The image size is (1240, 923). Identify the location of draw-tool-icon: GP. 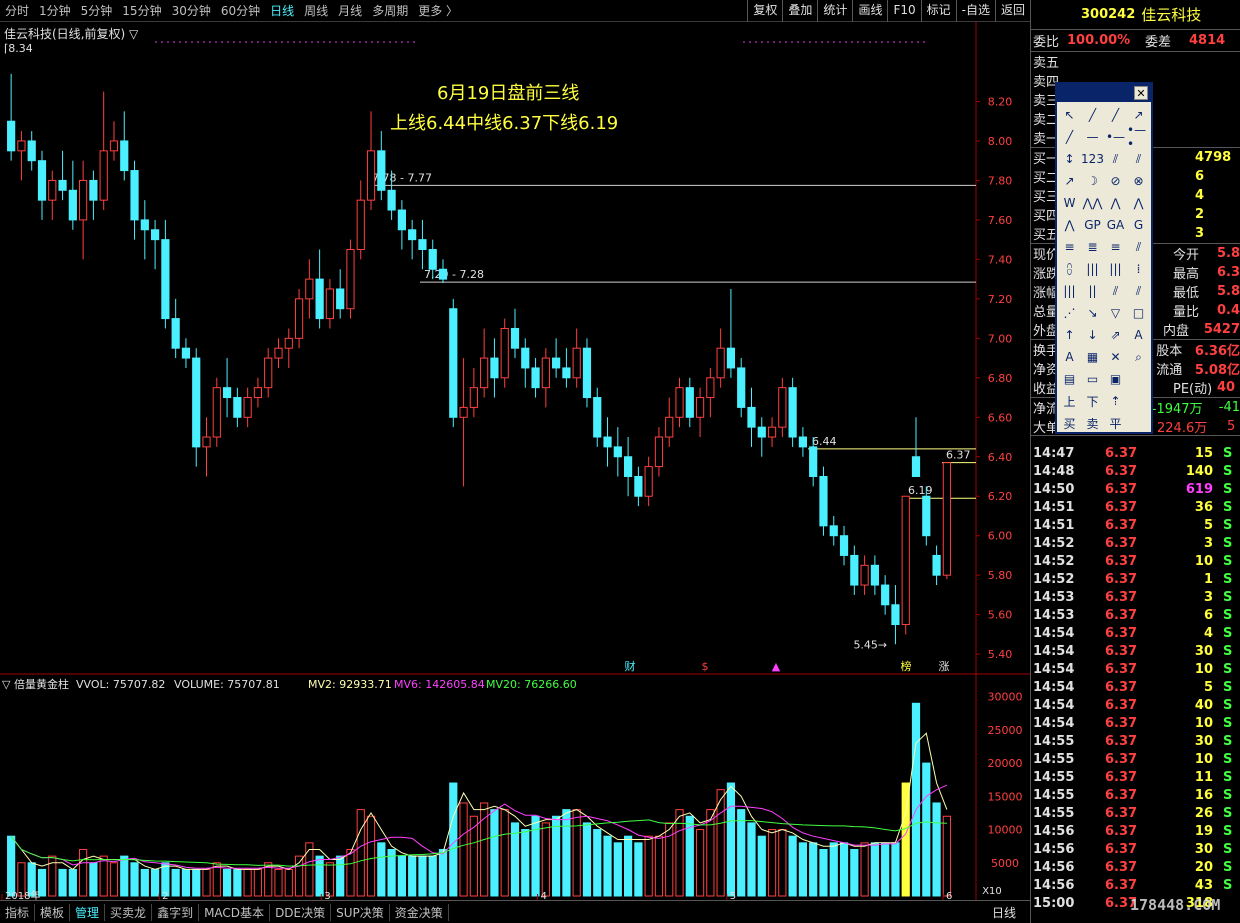
(1092, 225).